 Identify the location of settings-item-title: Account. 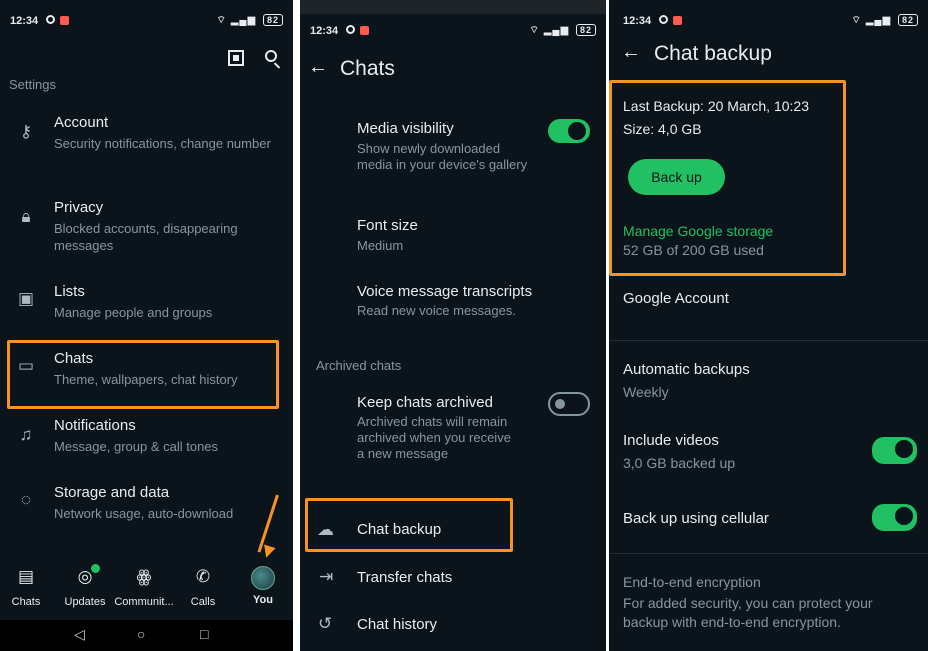
(81, 122).